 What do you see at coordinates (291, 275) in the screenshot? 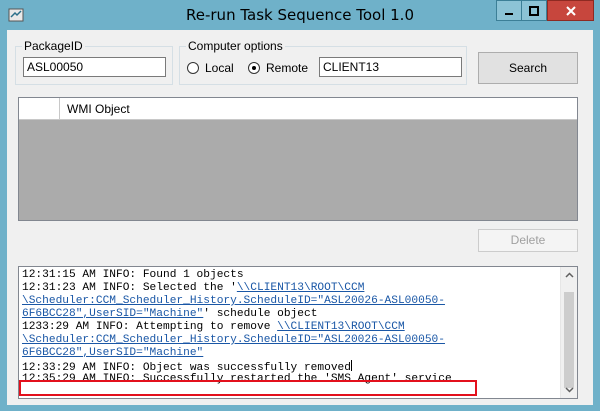
I see `log-line: 12:31:15 AM INFO: Found 1 objects` at bounding box center [291, 275].